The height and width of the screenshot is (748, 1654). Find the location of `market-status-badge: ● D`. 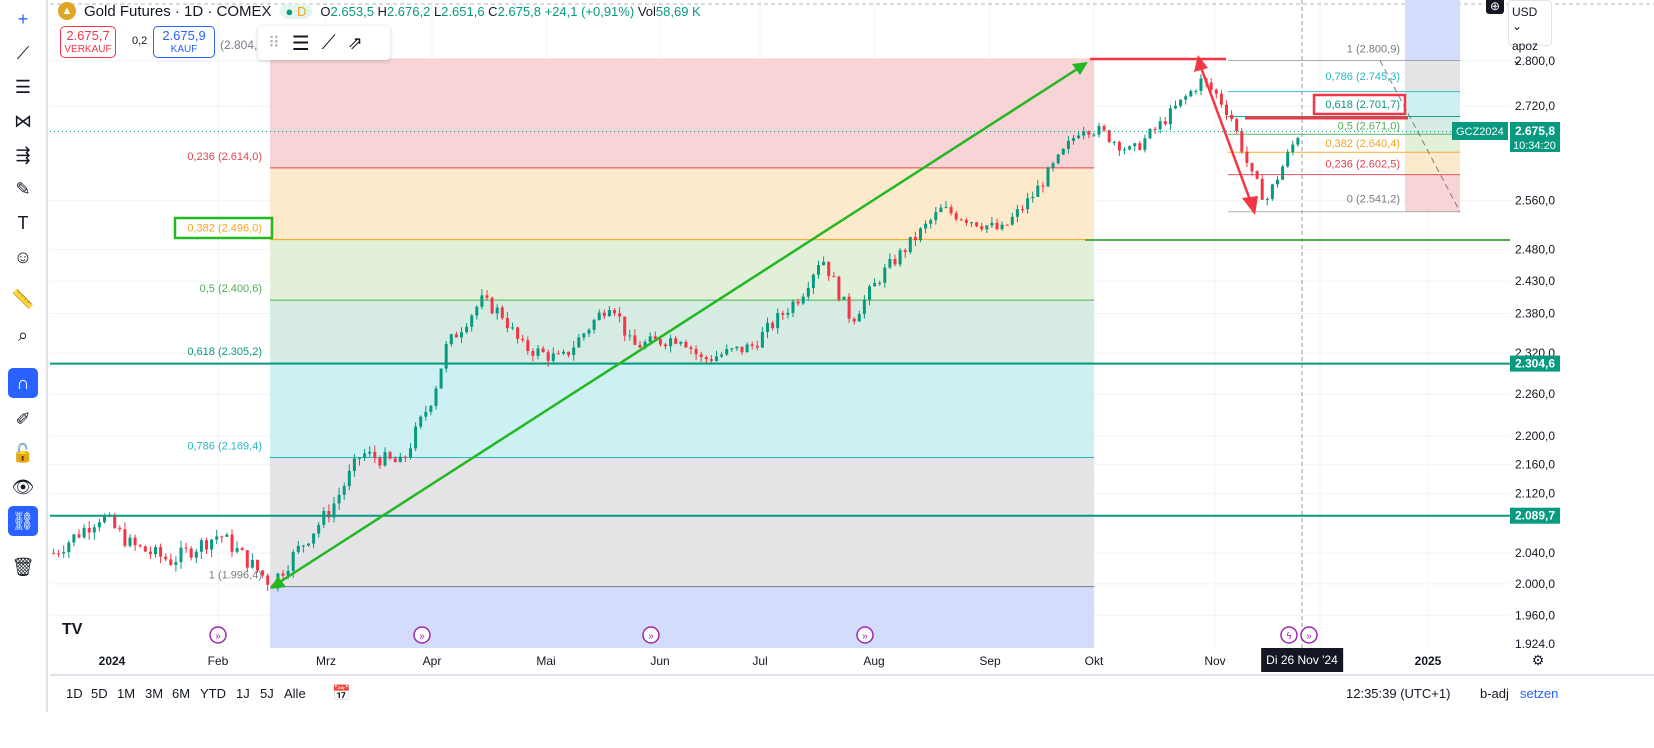

market-status-badge: ● D is located at coordinates (296, 11).